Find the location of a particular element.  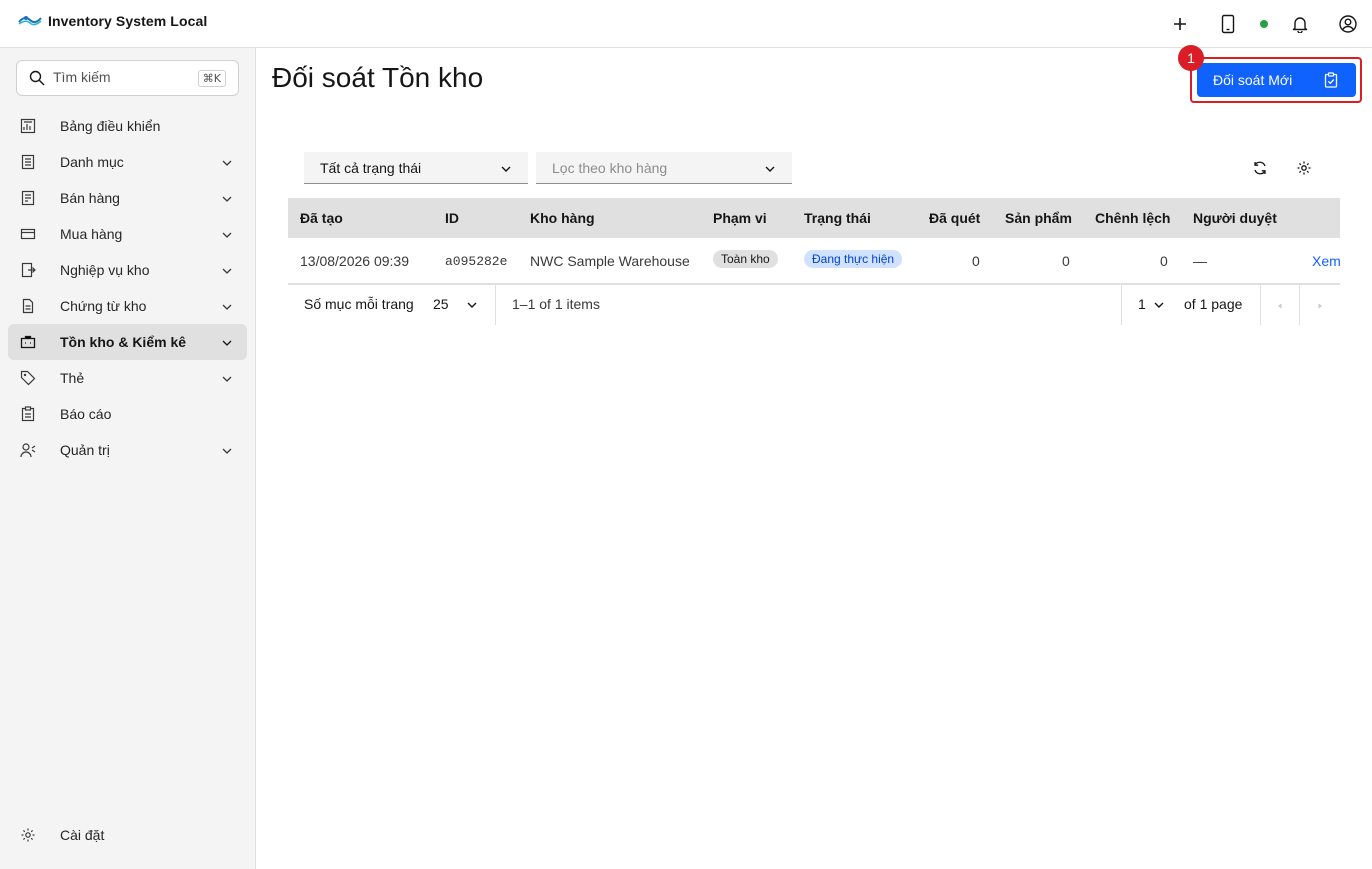

status-badge: Đang thực hiện is located at coordinates (853, 259).